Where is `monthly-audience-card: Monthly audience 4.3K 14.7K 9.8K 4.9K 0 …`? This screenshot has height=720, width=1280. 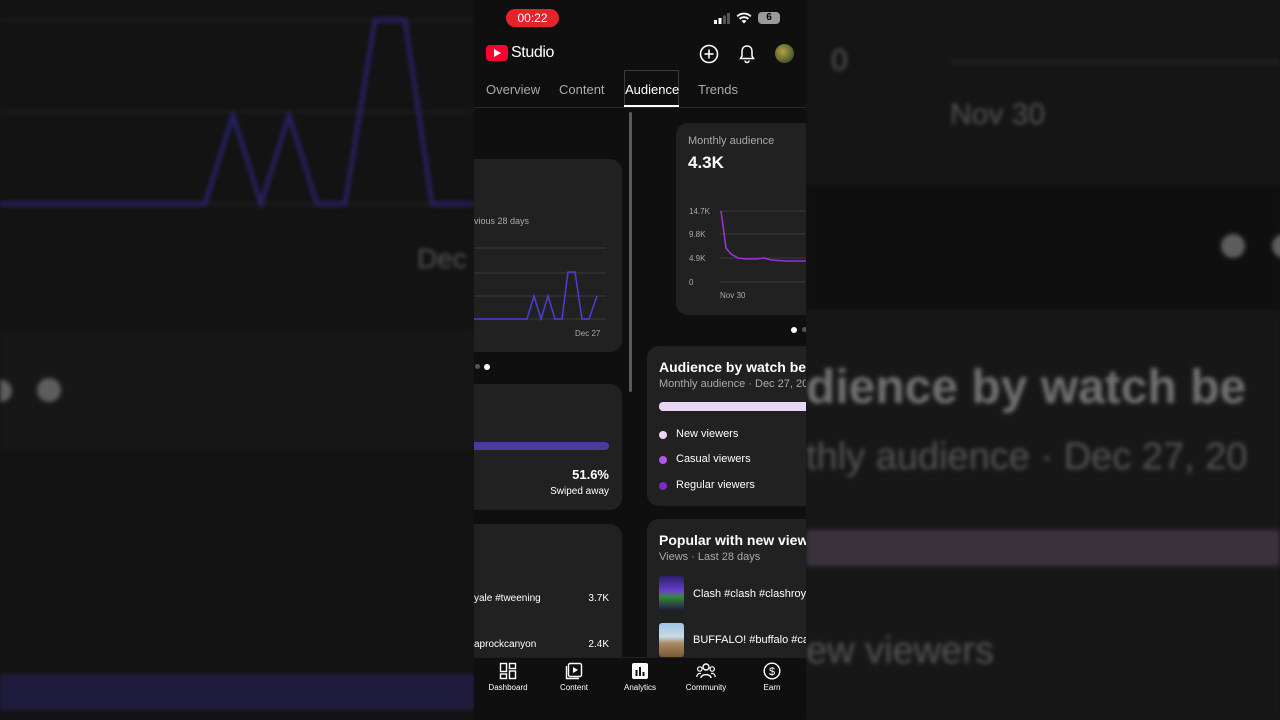 monthly-audience-card: Monthly audience 4.3K 14.7K 9.8K 4.9K 0 … is located at coordinates (741, 219).